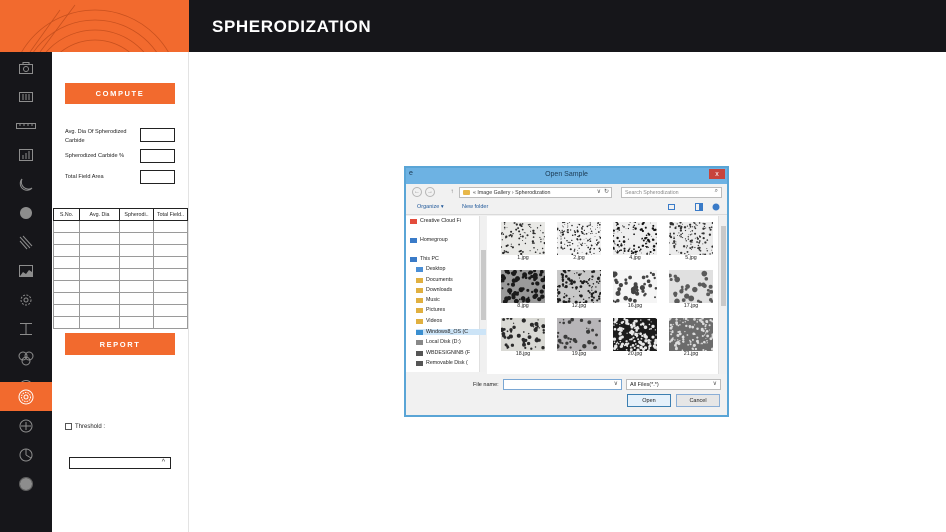  I want to click on col-avg-dia: Avg. Dia, so click(99, 214).